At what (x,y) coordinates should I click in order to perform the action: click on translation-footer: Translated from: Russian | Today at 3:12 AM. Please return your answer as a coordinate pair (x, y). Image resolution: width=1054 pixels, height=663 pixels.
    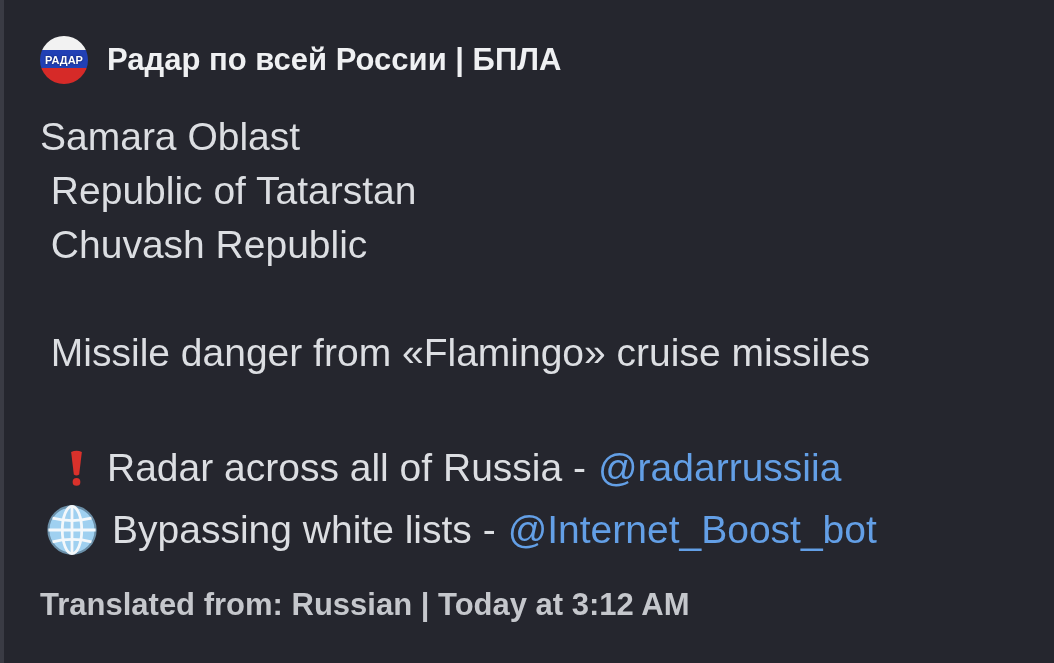
    Looking at the image, I should click on (365, 605).